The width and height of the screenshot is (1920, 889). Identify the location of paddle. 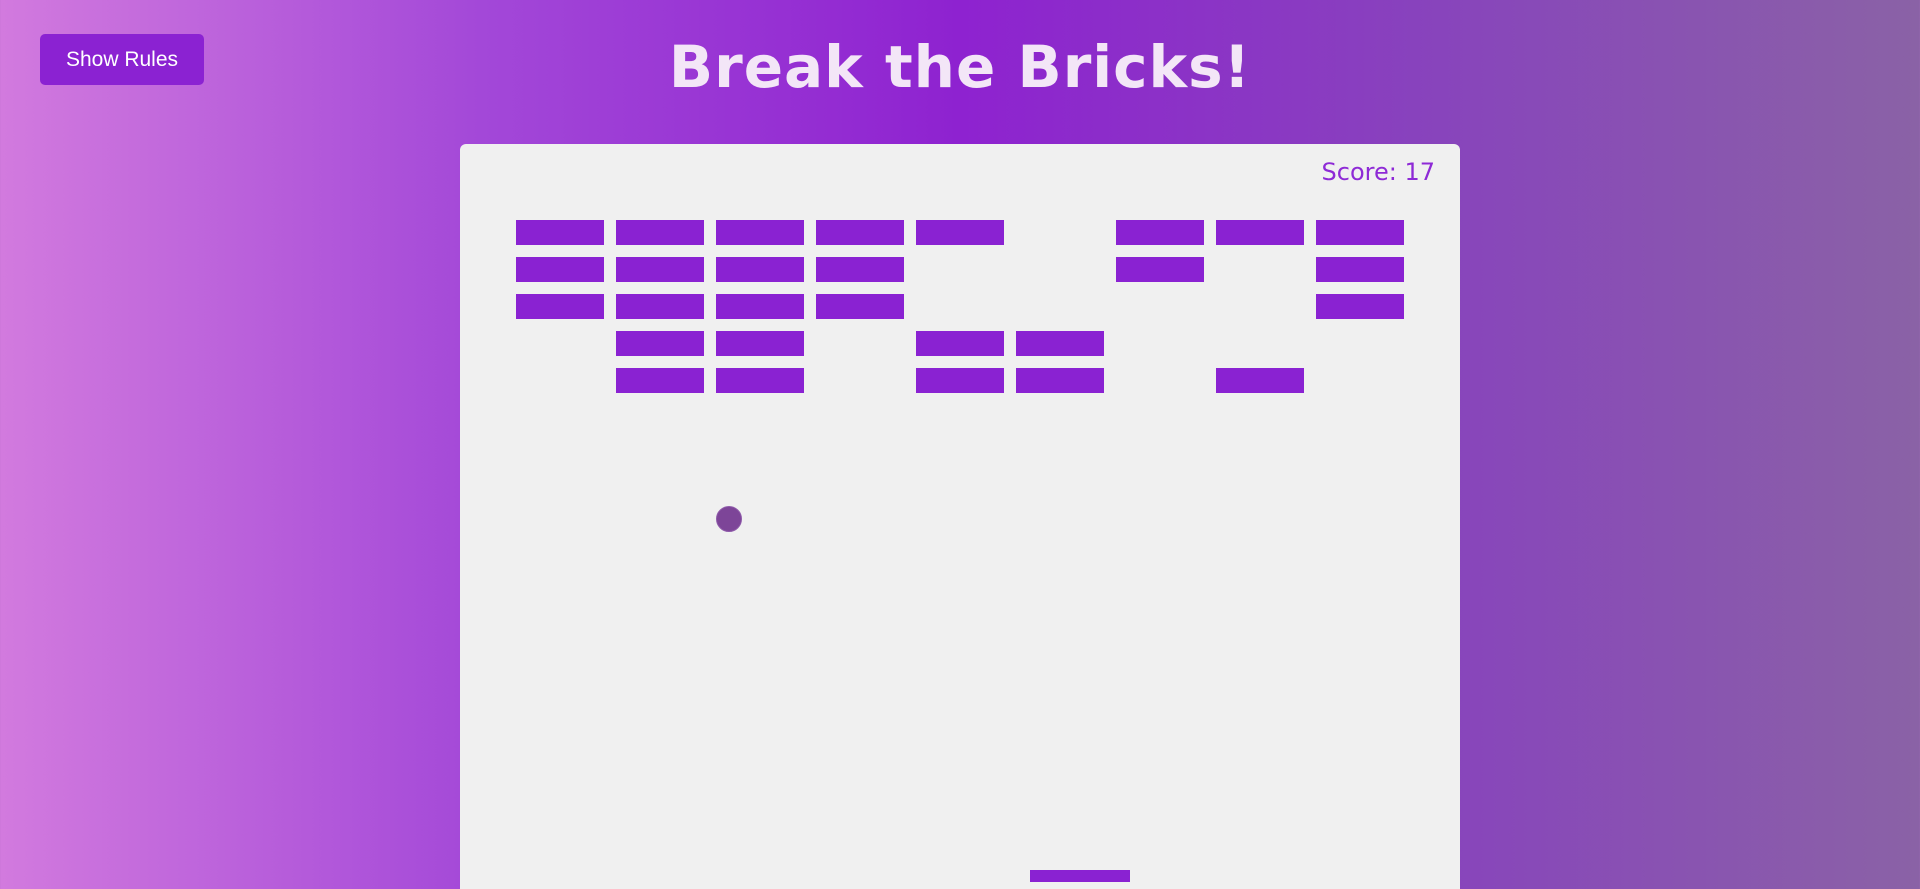
(1080, 876).